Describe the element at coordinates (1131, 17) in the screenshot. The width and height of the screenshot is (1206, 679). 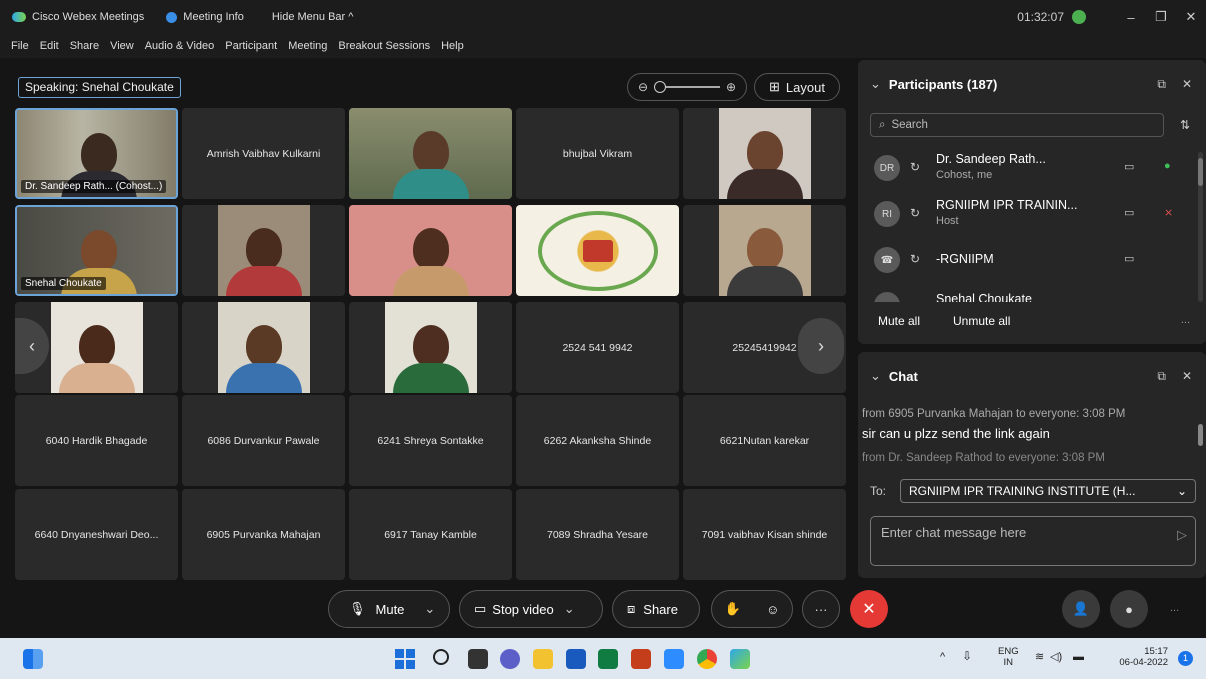
I see `minimize-button: –` at that location.